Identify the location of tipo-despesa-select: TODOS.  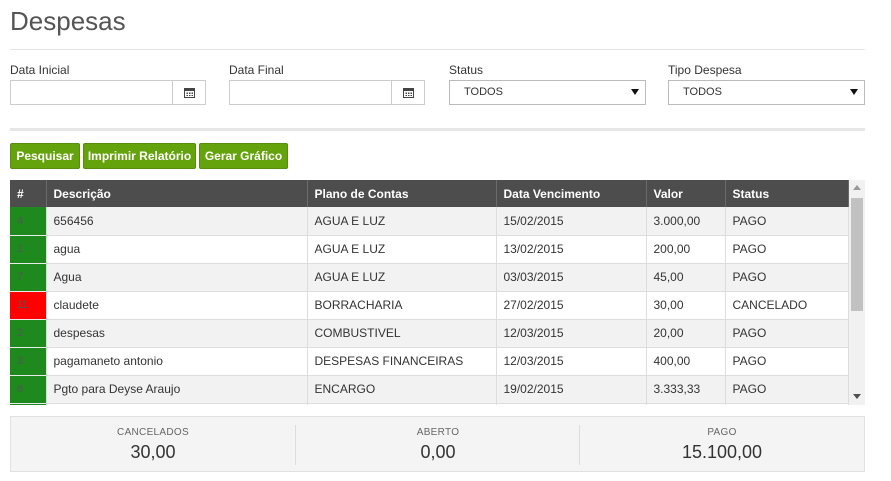
(766, 92).